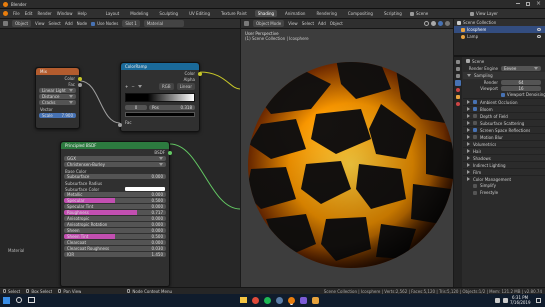 This screenshot has height=307, width=545. I want to click on tab-scripting: Scripting, so click(393, 13).